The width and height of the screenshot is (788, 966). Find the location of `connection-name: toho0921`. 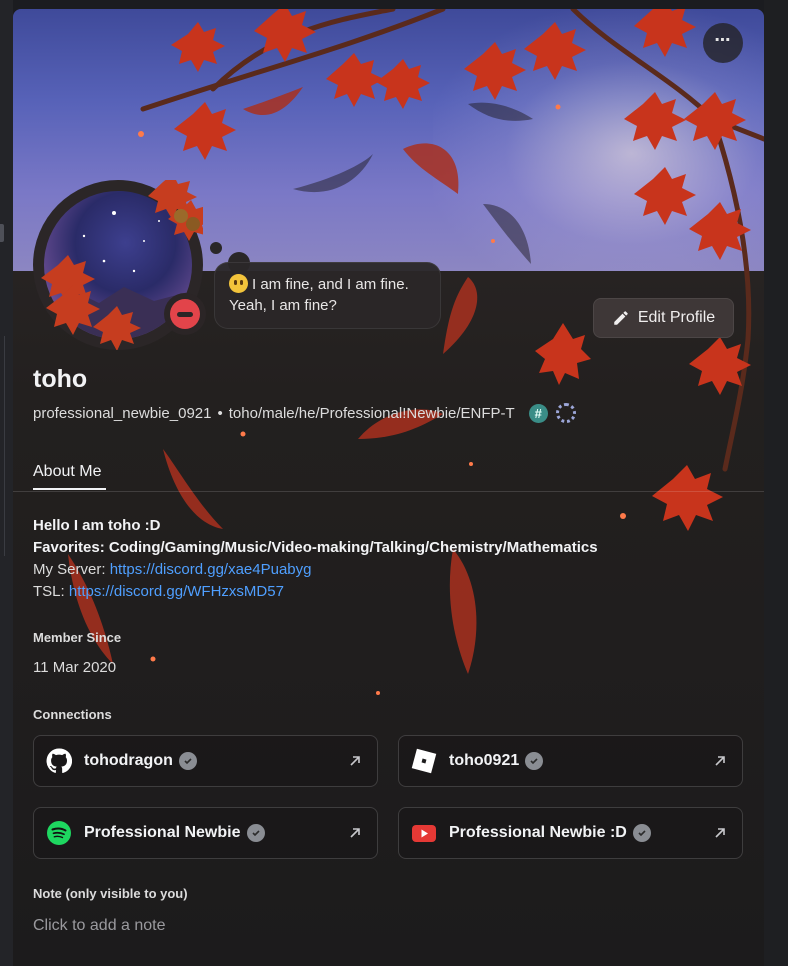

connection-name: toho0921 is located at coordinates (484, 760).